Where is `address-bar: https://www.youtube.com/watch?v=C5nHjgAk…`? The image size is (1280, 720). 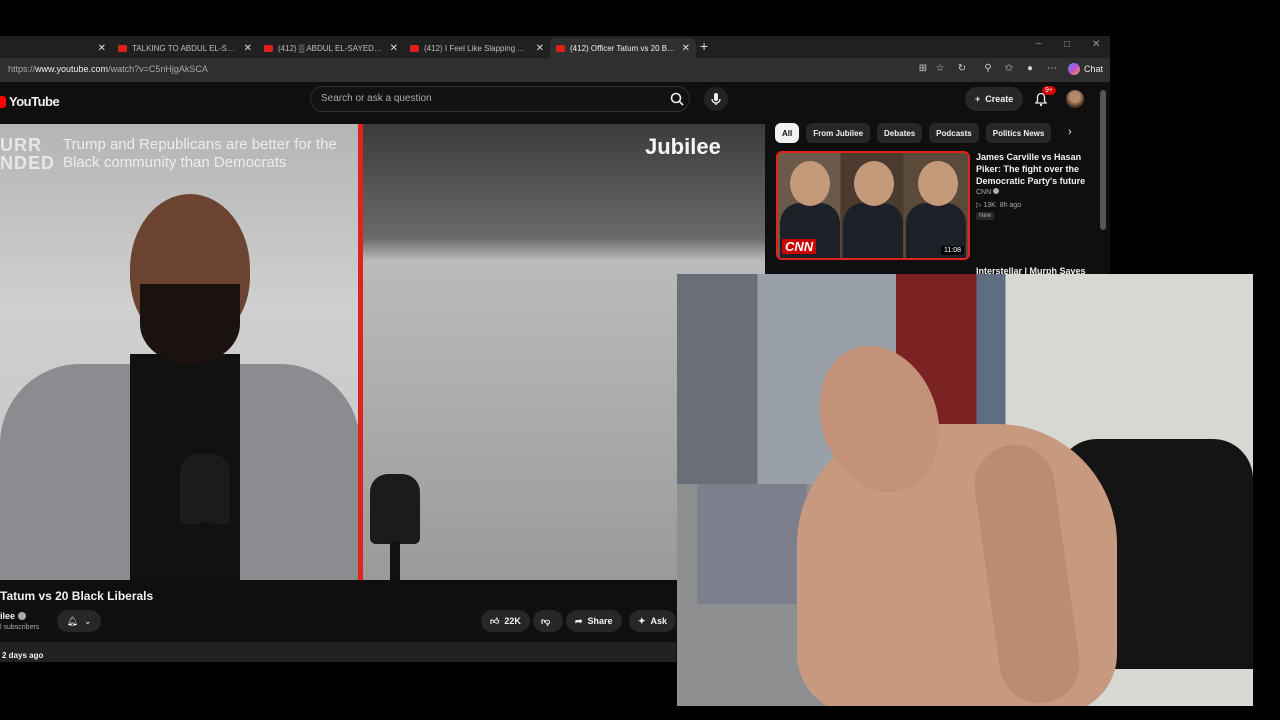 address-bar: https://www.youtube.com/watch?v=C5nHjgAk… is located at coordinates (555, 70).